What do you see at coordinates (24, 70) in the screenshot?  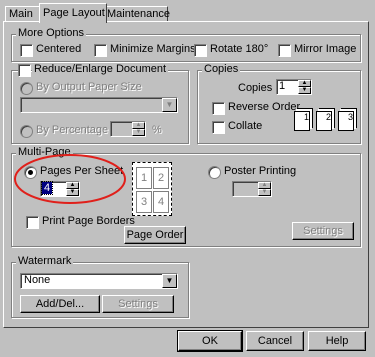 I see `reduce-enlarge-checkbox` at bounding box center [24, 70].